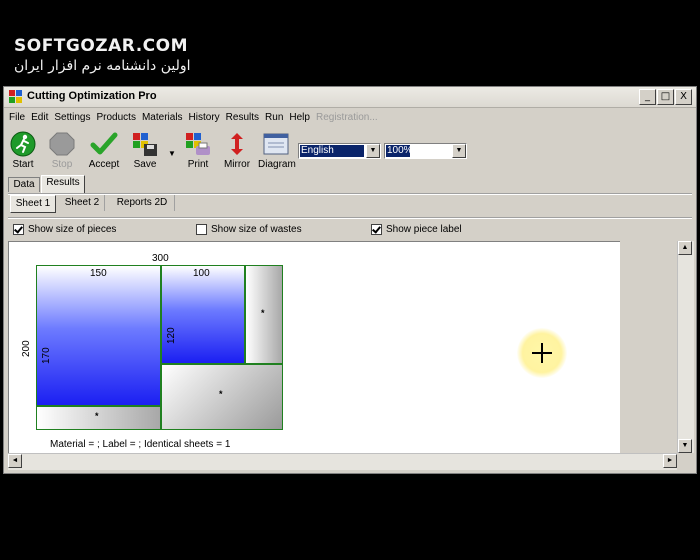  I want to click on show-piece-label-checkbox, so click(376, 229).